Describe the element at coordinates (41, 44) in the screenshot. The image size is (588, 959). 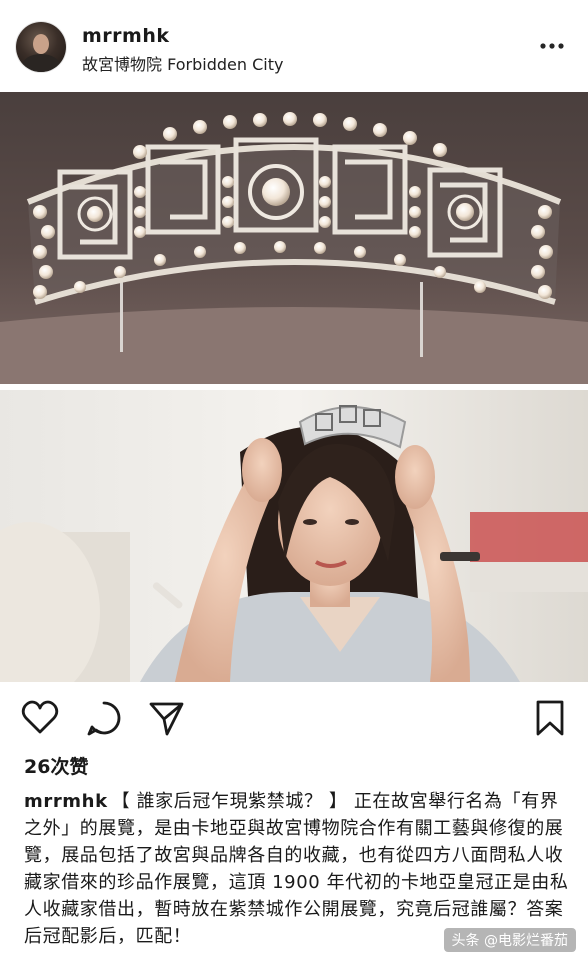
I see `avatar-face` at that location.